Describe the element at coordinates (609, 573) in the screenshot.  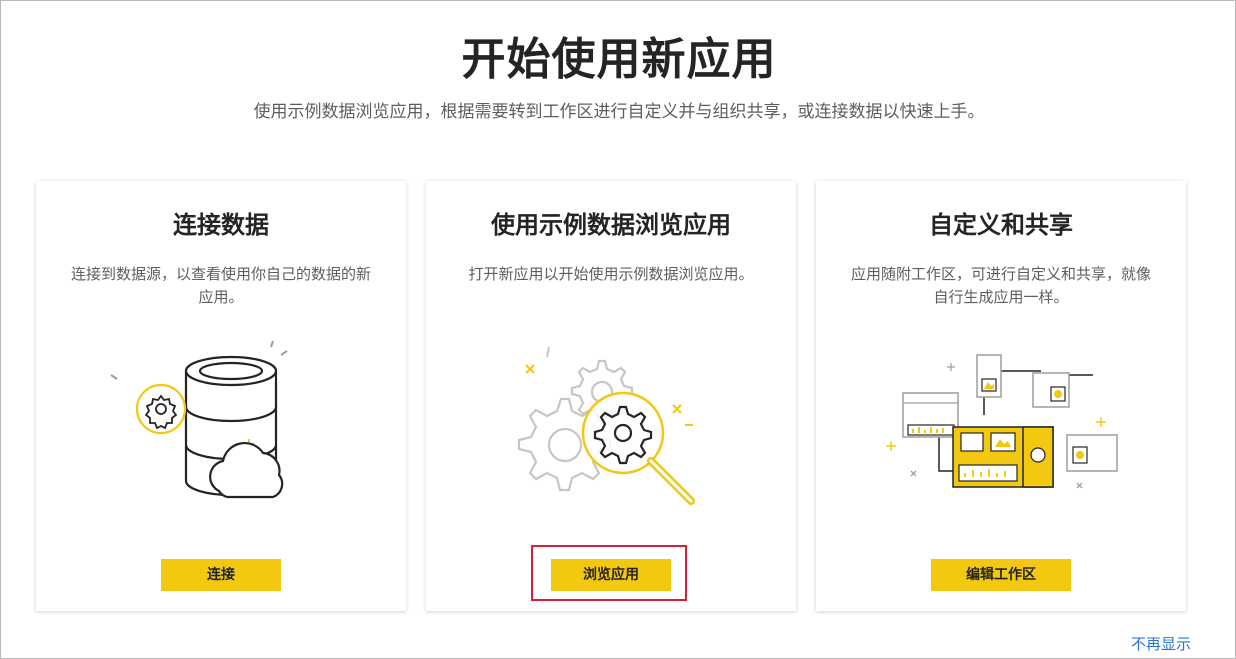
I see `explore-button-highlight` at that location.